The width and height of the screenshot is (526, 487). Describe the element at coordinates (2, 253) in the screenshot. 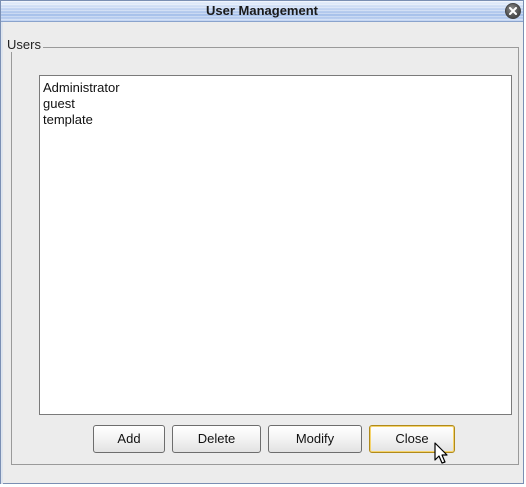

I see `window-edge` at that location.